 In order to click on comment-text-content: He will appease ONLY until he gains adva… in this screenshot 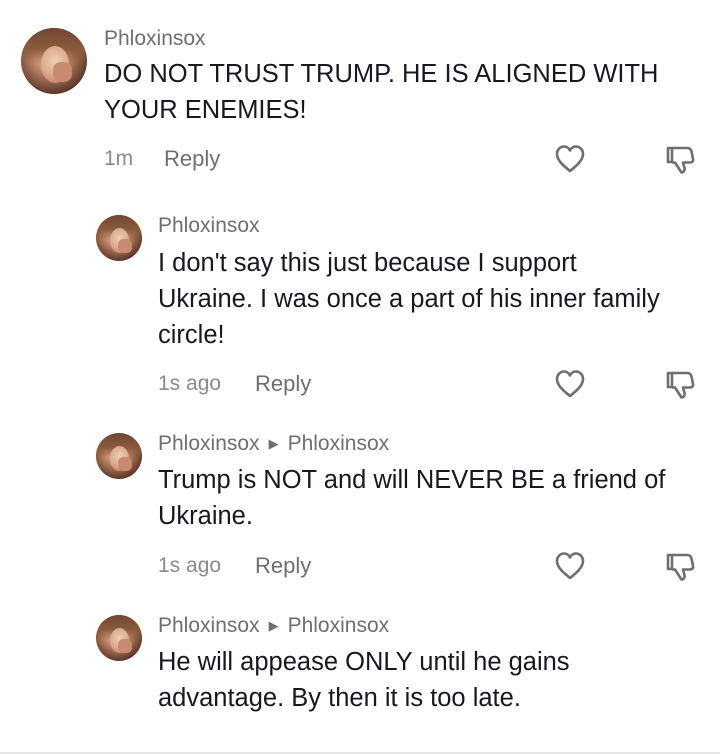, I will do `click(364, 680)`.